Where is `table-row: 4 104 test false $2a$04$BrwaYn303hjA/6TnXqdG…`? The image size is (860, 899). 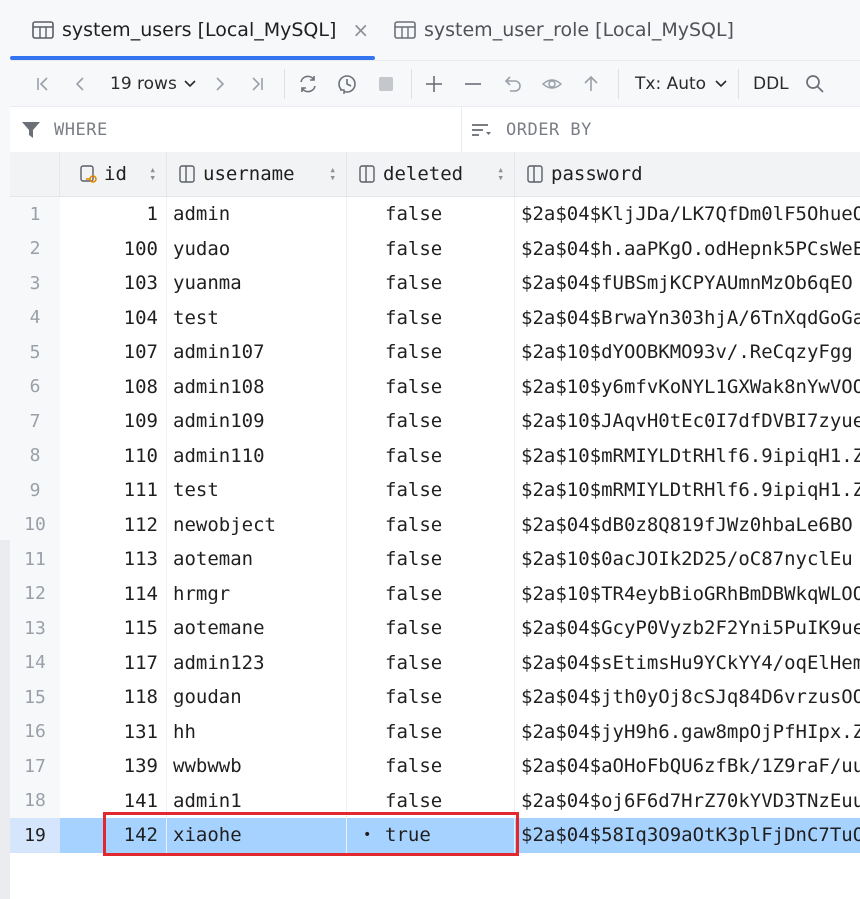
table-row: 4 104 test false $2a$04$BrwaYn303hjA/6TnXqdG… is located at coordinates (435, 318).